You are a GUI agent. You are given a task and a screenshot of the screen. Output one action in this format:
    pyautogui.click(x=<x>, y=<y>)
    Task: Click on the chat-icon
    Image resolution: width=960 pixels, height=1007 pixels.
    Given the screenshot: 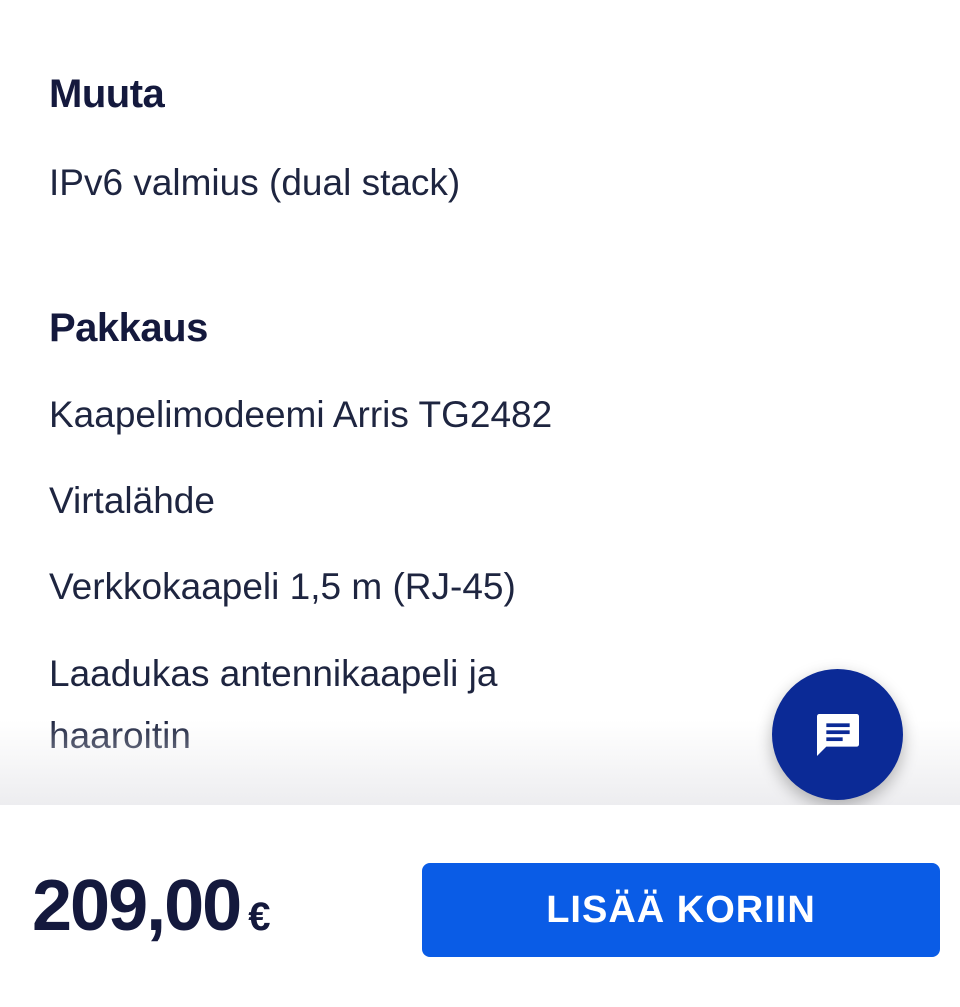 What is the action you would take?
    pyautogui.click(x=837, y=734)
    